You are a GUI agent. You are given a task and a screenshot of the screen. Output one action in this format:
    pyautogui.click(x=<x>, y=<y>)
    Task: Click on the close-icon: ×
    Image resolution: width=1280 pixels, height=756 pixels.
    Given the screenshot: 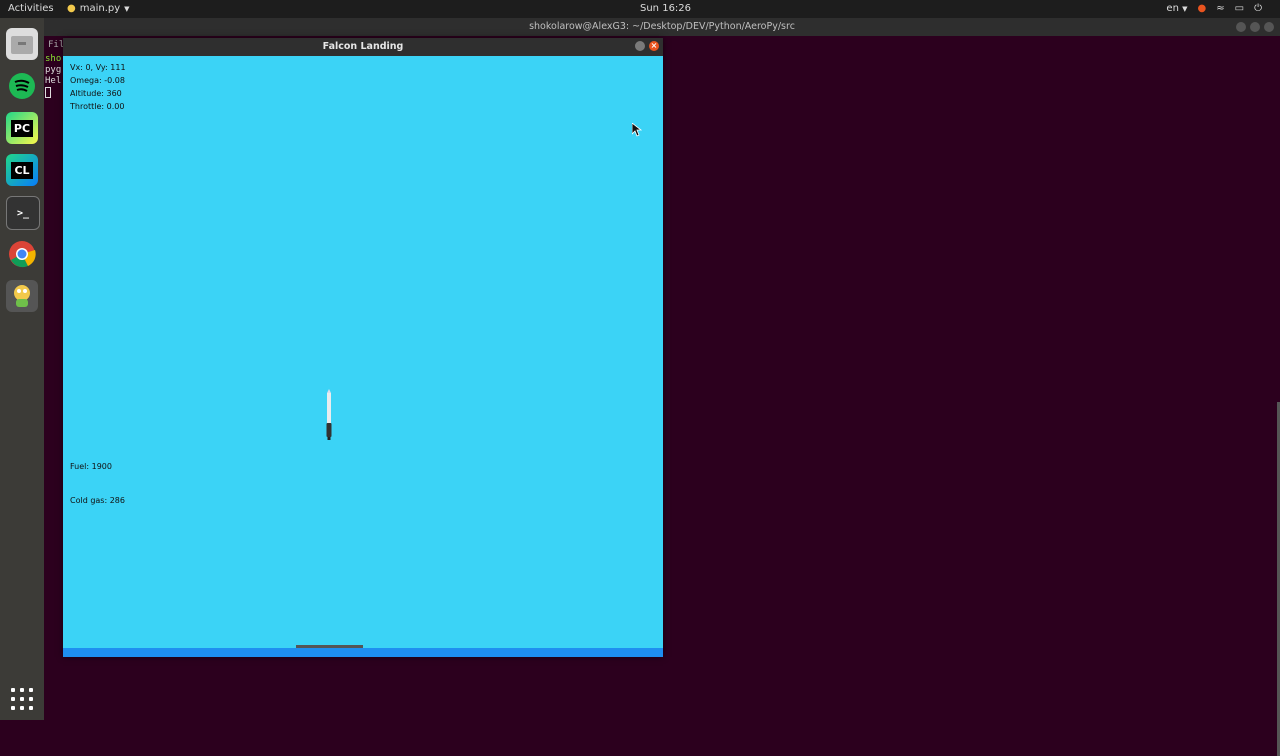 What is the action you would take?
    pyautogui.click(x=654, y=46)
    